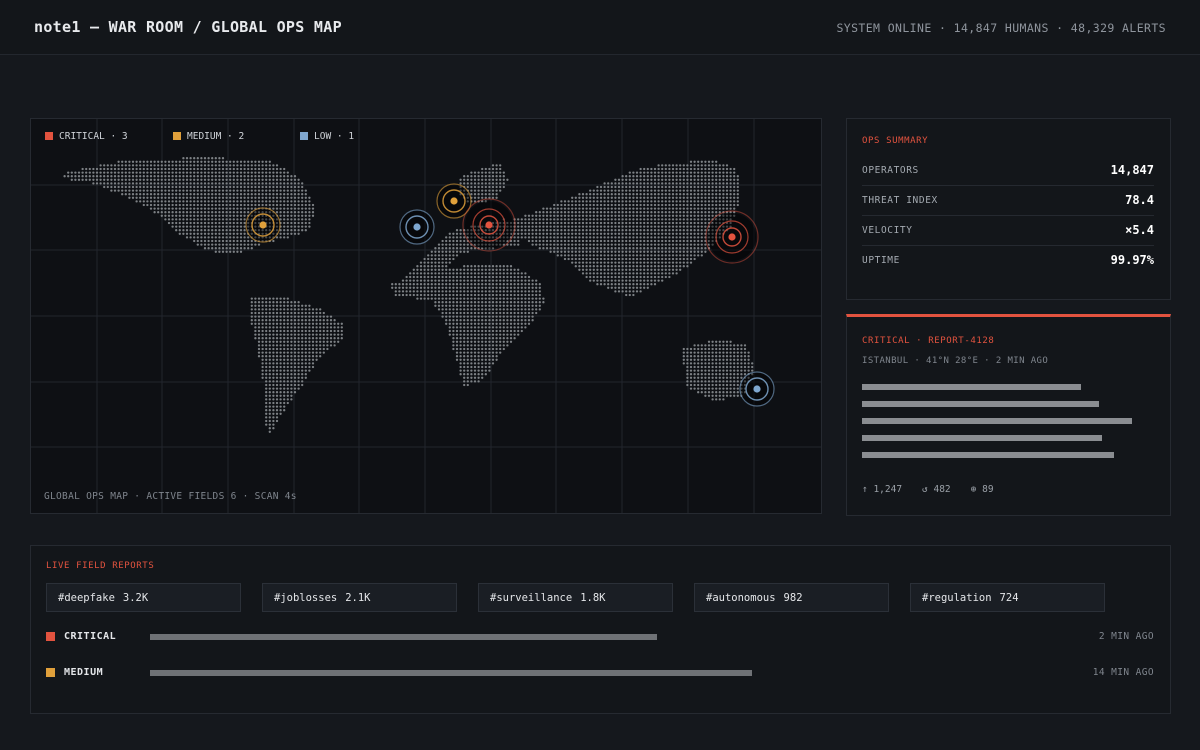 This screenshot has width=1200, height=750. I want to click on report-row-critical: CRITICAL 2 MIN AGO, so click(600, 638).